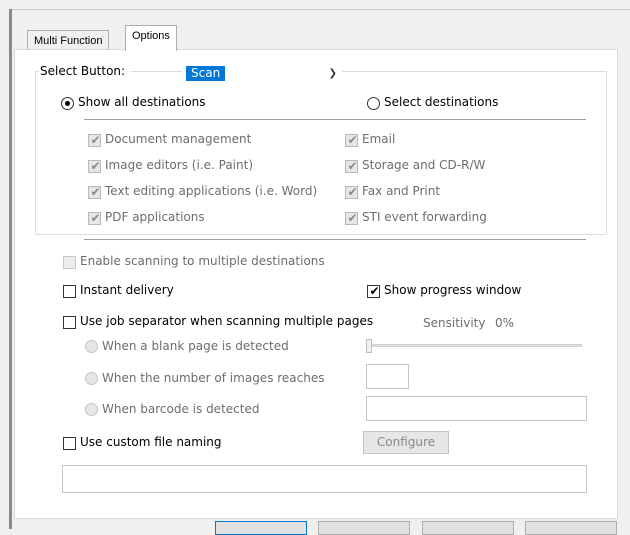 The height and width of the screenshot is (535, 630). Describe the element at coordinates (401, 191) in the screenshot. I see `fax-print-label: Fax and Print` at that location.